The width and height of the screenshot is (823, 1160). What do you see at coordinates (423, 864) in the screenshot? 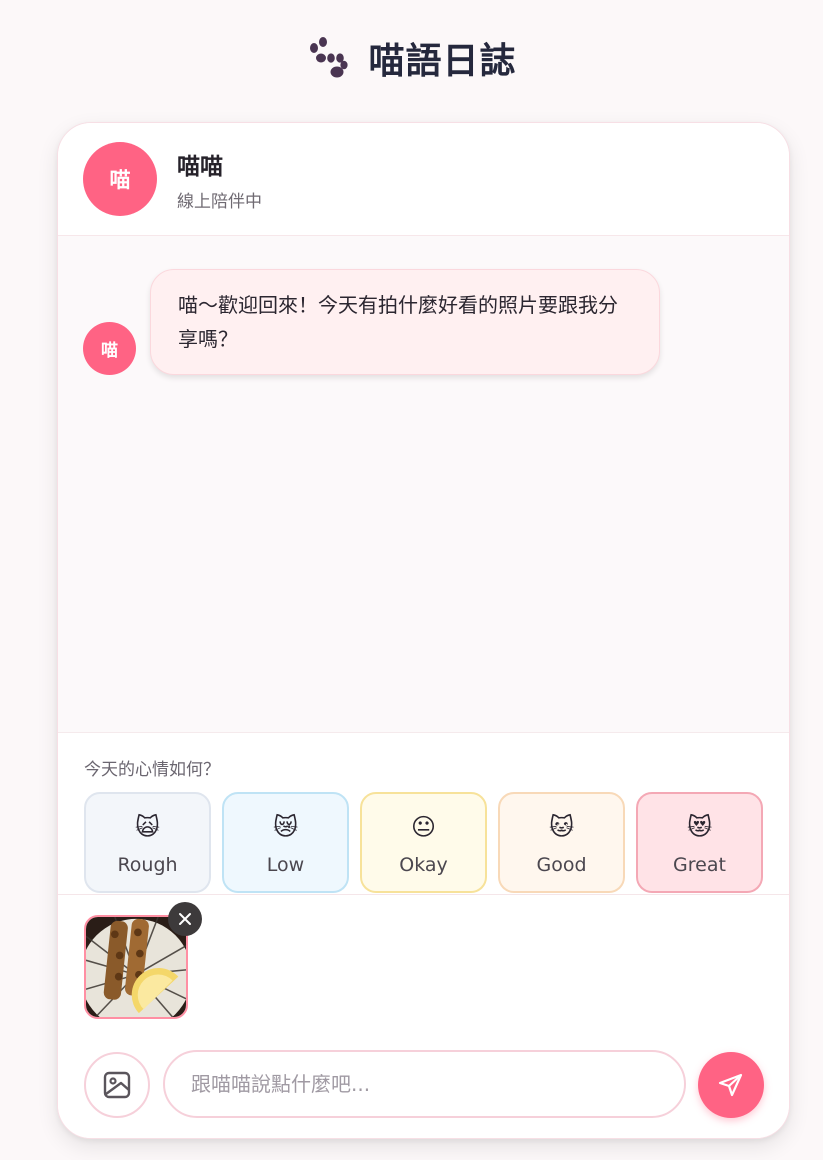
I see `mood-label: Okay` at bounding box center [423, 864].